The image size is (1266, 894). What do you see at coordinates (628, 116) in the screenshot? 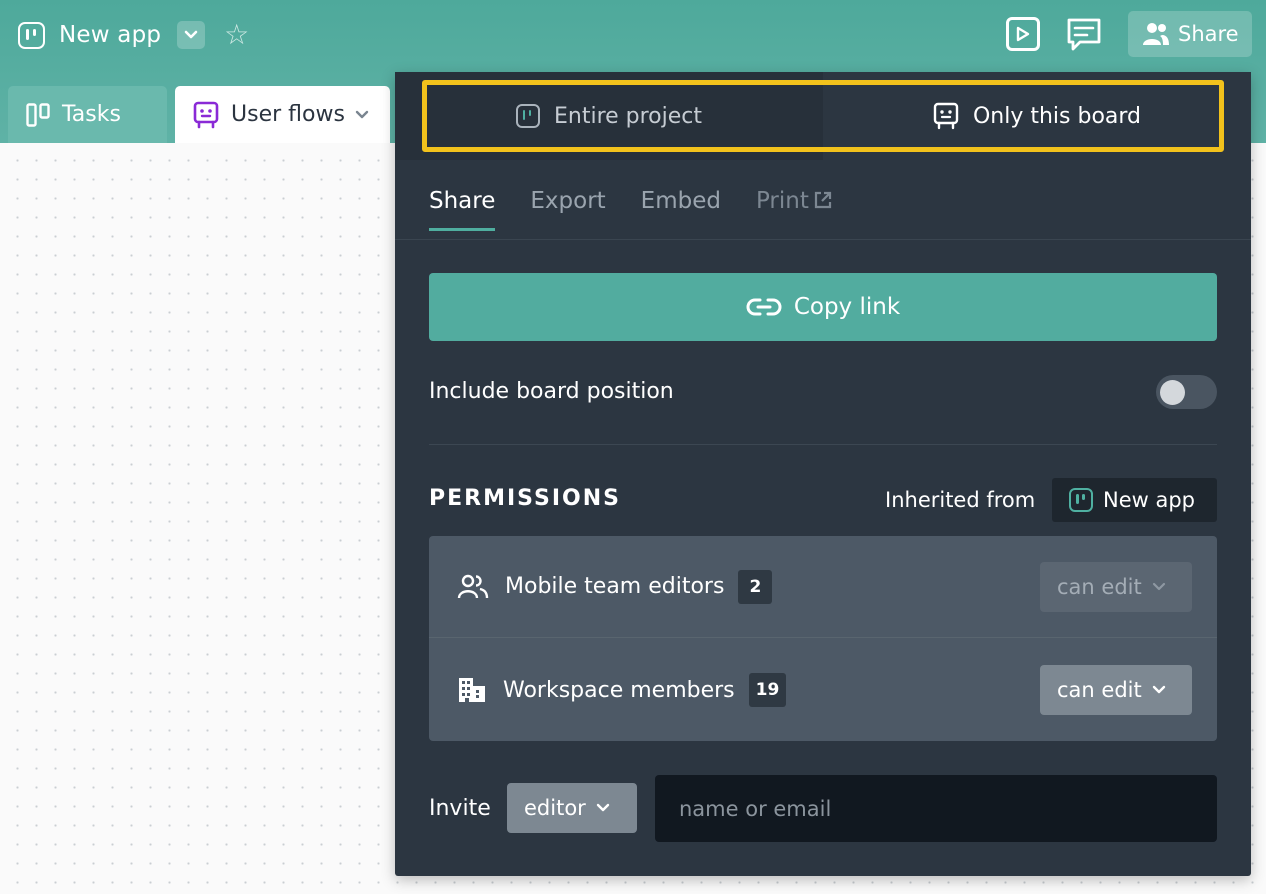
I see `scope-entire-project-label: Entire project` at bounding box center [628, 116].